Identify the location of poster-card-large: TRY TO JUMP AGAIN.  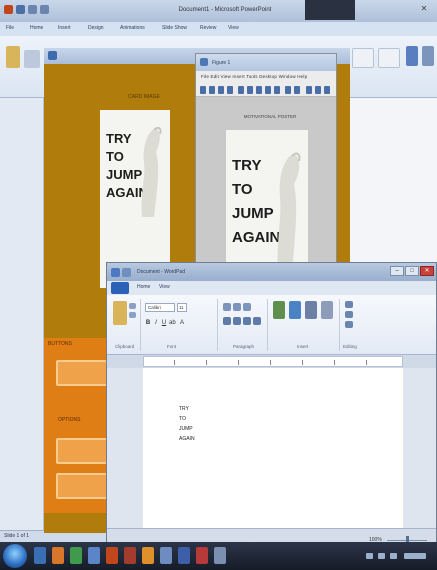
(267, 206).